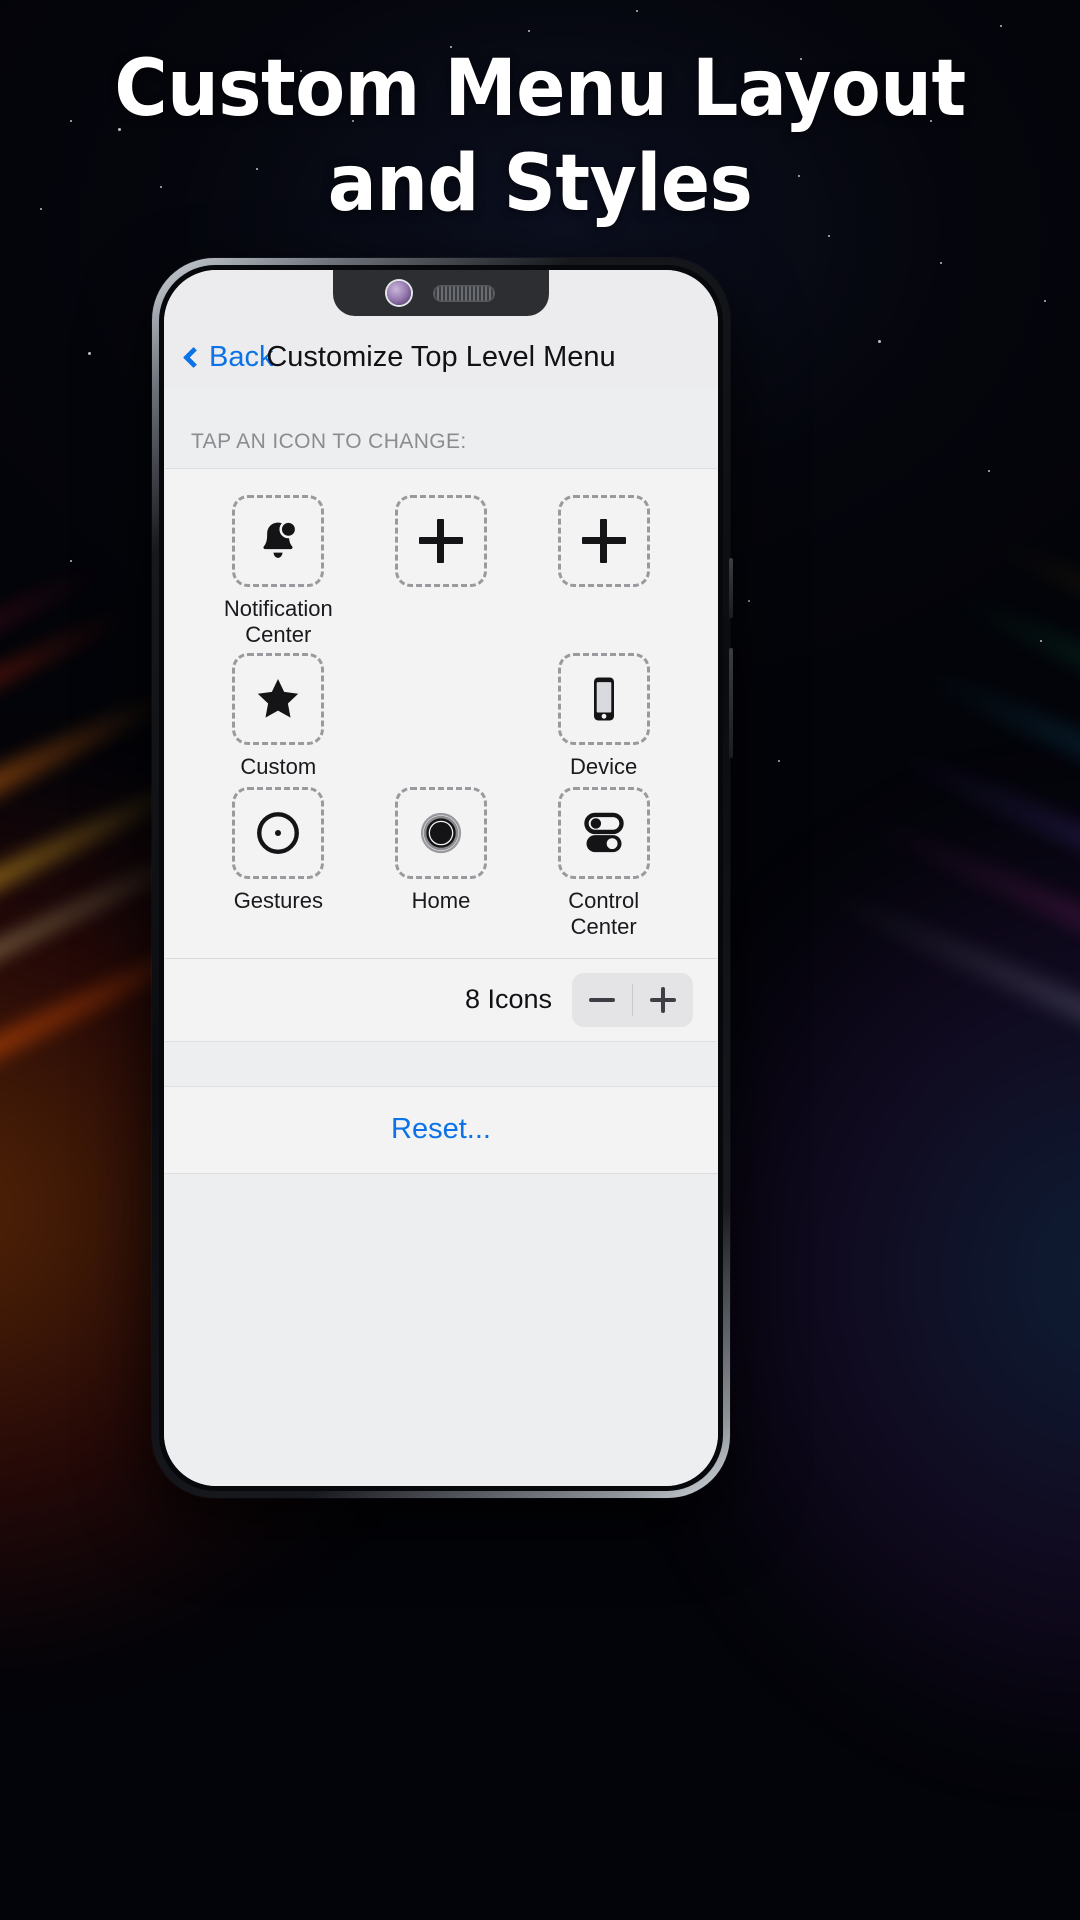 The image size is (1080, 1920). Describe the element at coordinates (241, 356) in the screenshot. I see `back-button-label: Back` at that location.